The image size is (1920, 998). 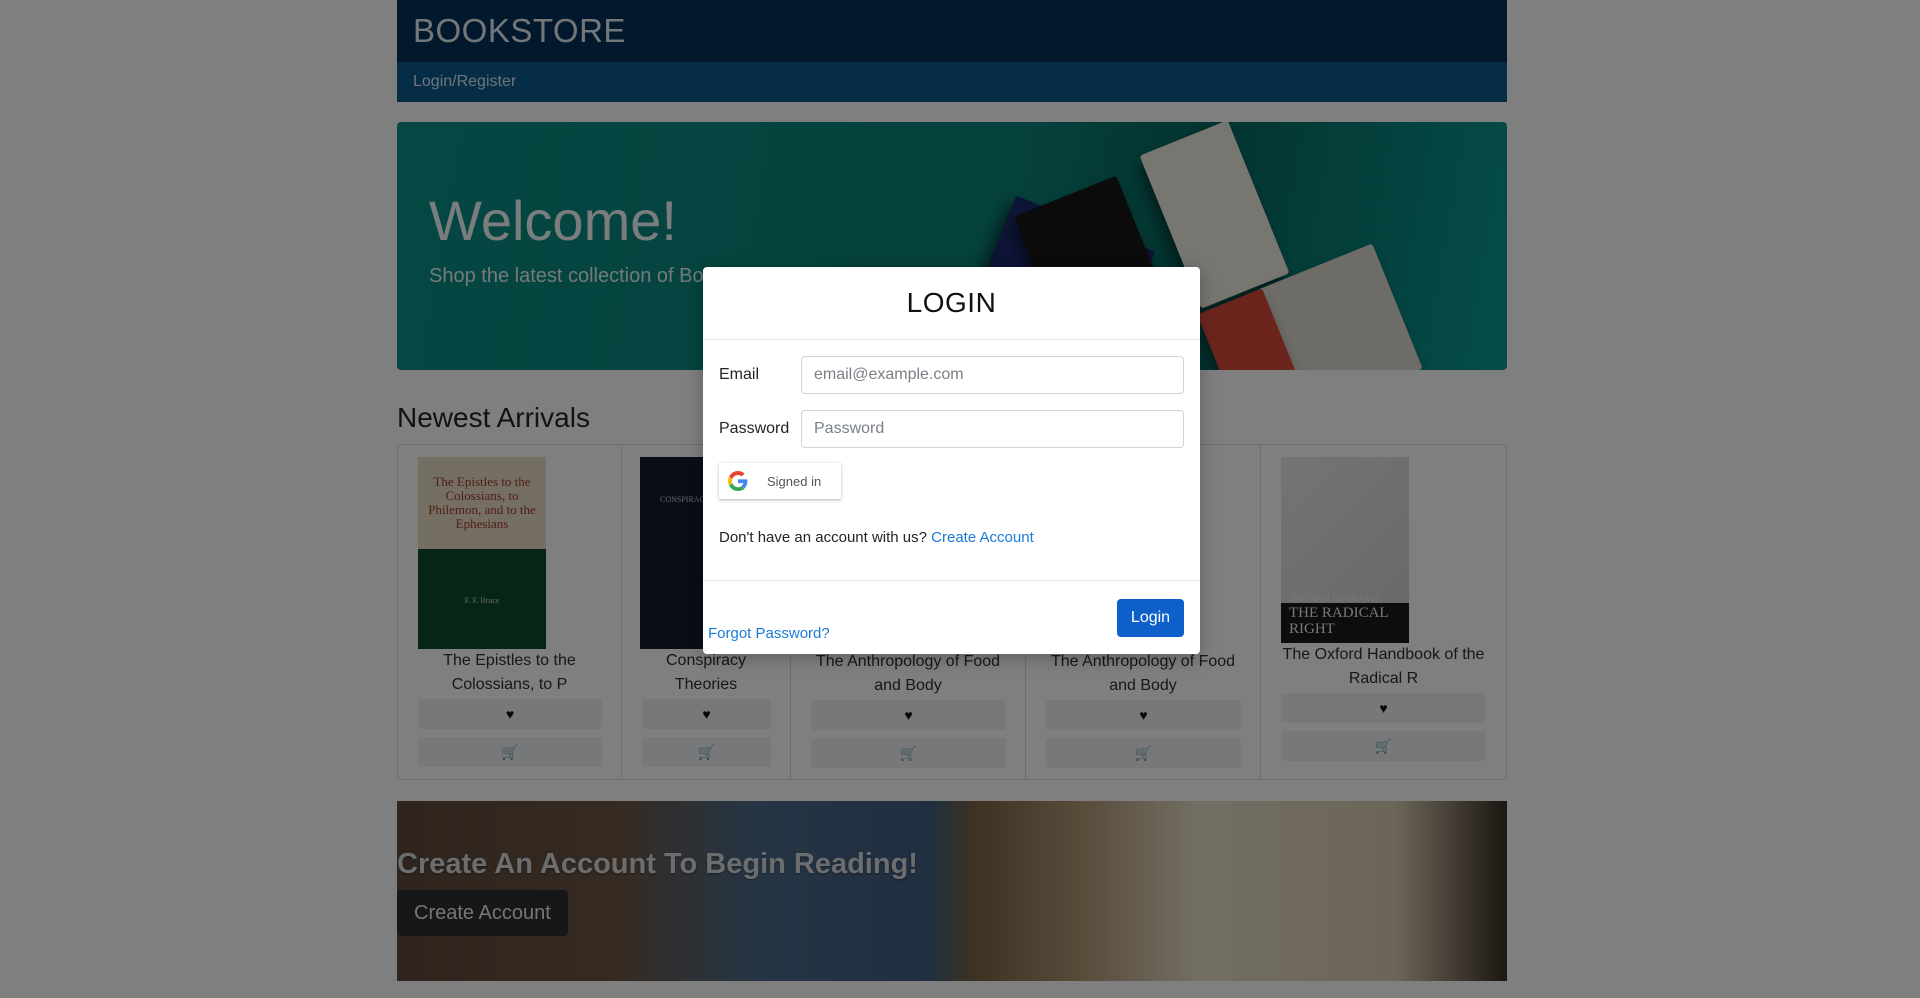 I want to click on email-input, so click(x=992, y=375).